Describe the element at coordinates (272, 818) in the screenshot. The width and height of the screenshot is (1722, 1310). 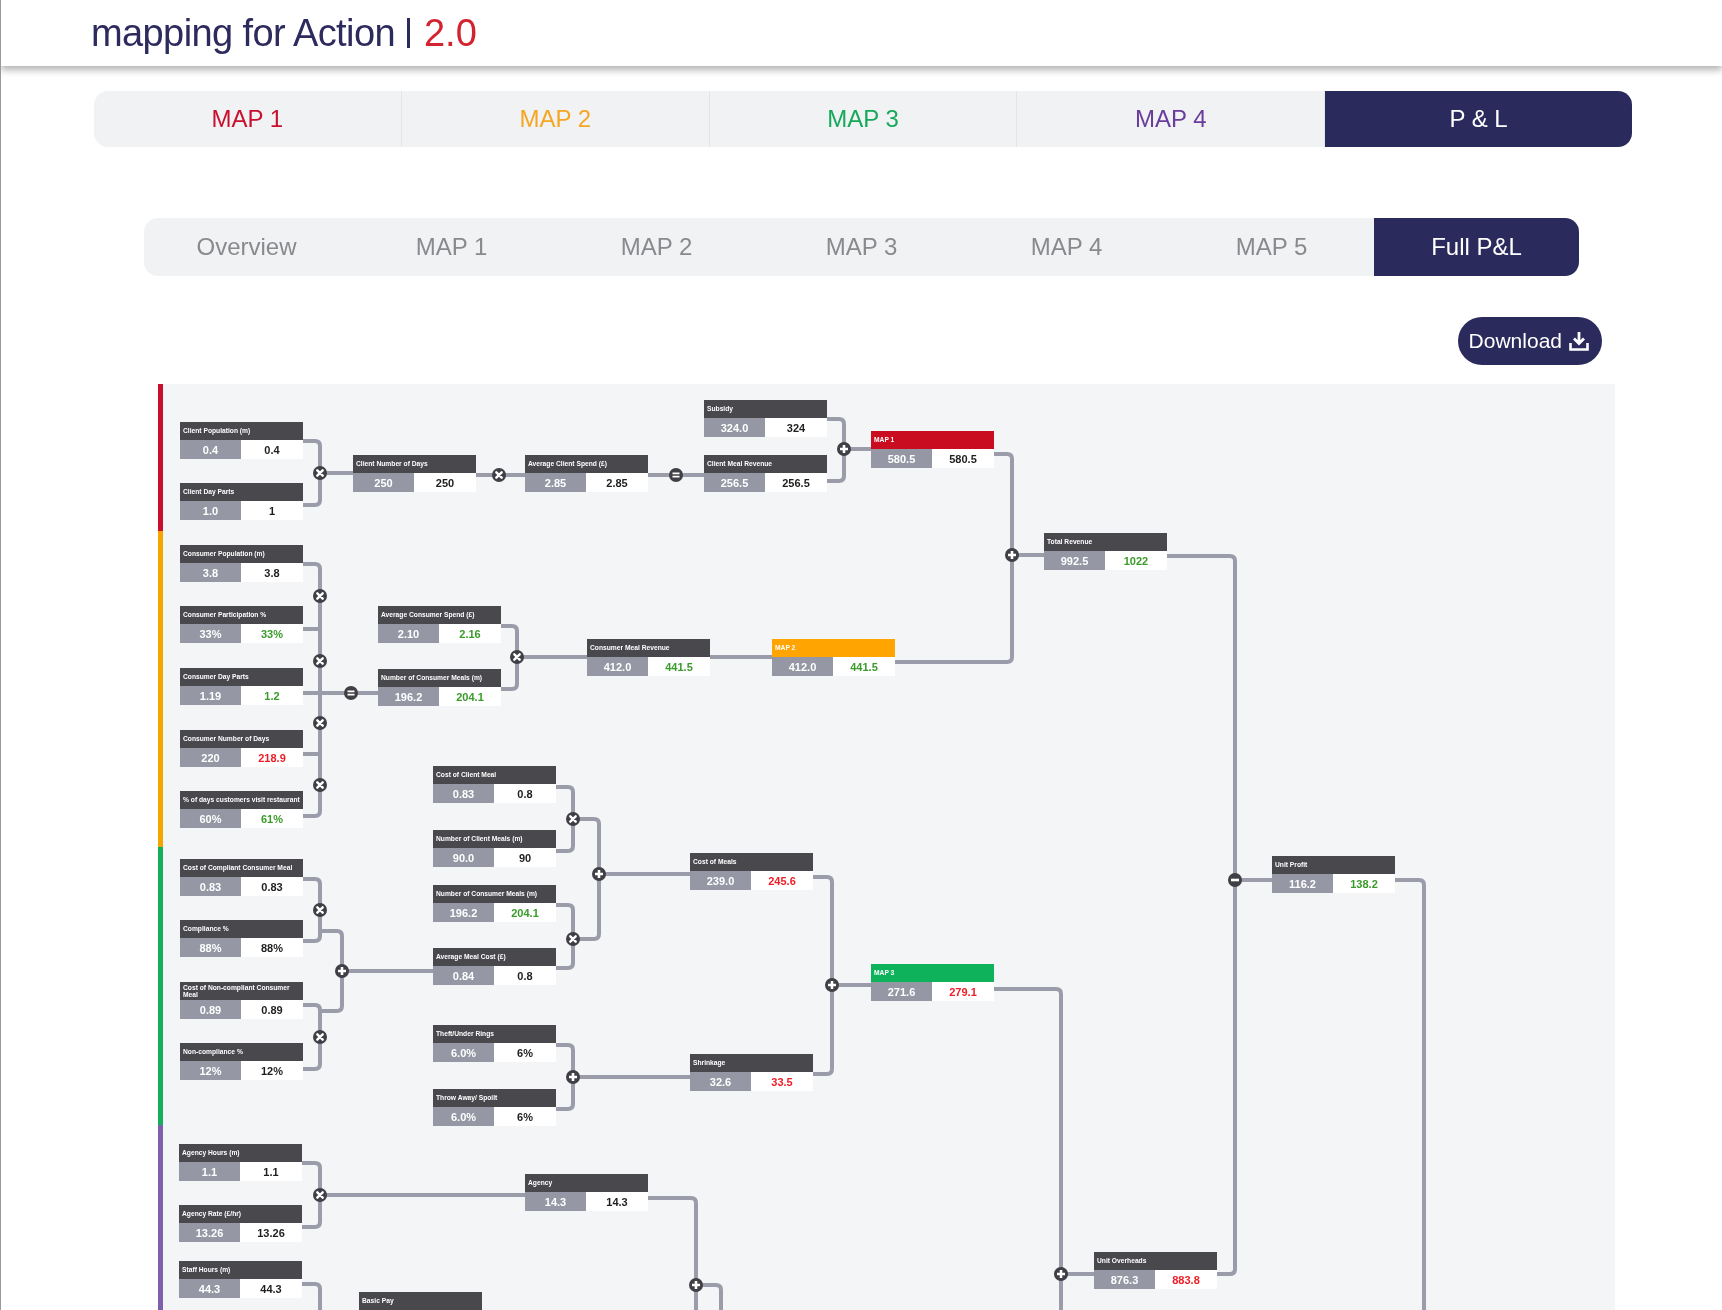
I see `current-value: 61%` at that location.